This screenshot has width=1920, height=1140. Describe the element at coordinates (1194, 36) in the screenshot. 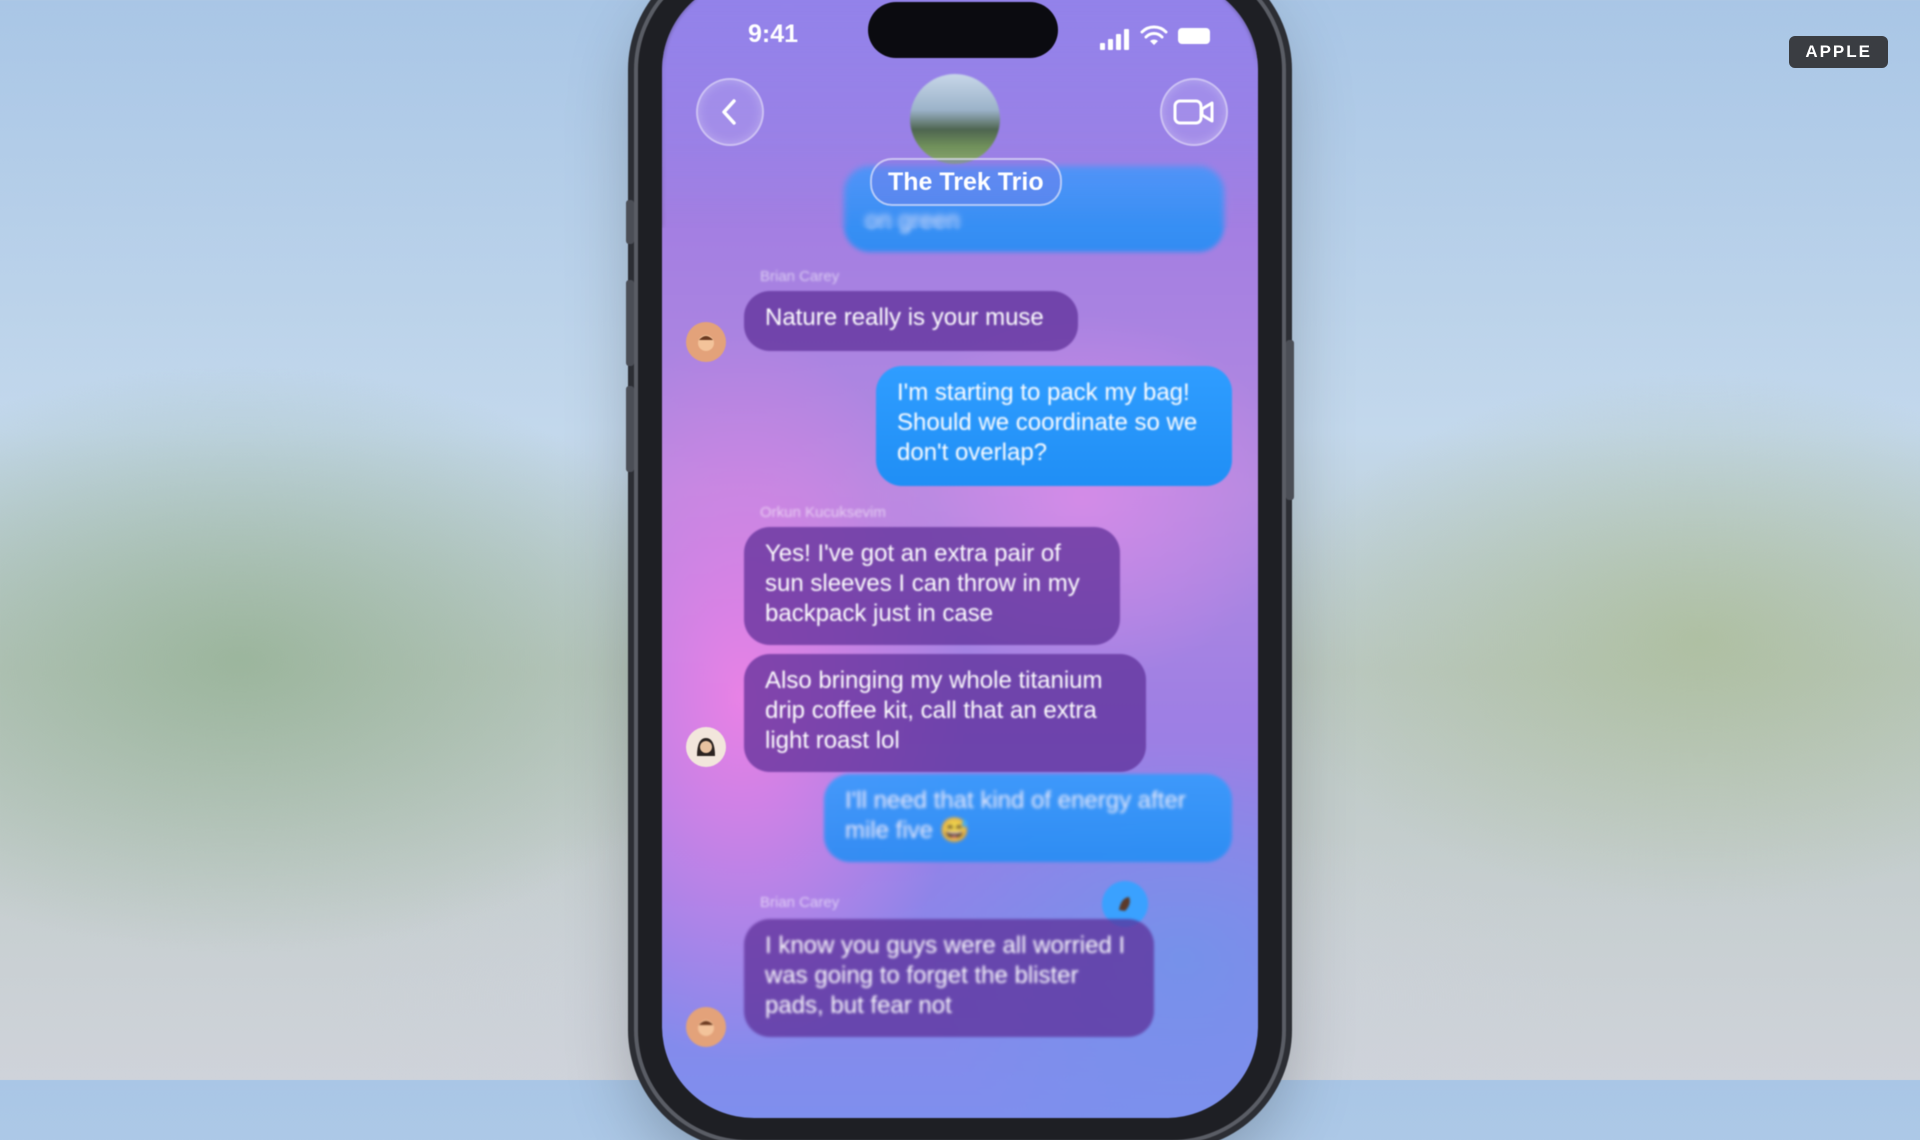

I see `battery-icon` at that location.